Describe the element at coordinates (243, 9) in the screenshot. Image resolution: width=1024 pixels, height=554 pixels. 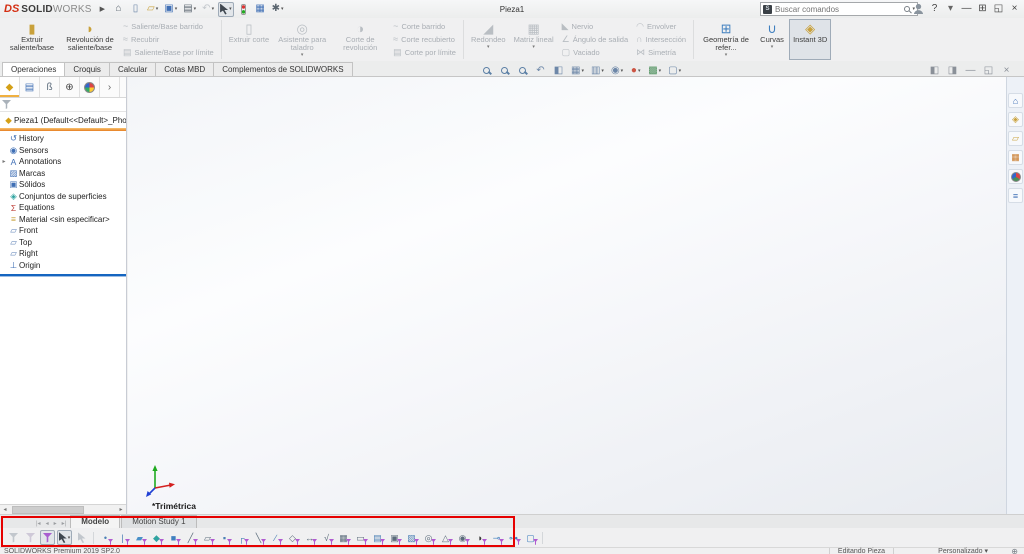
I see `rebuild-button: ▾` at that location.